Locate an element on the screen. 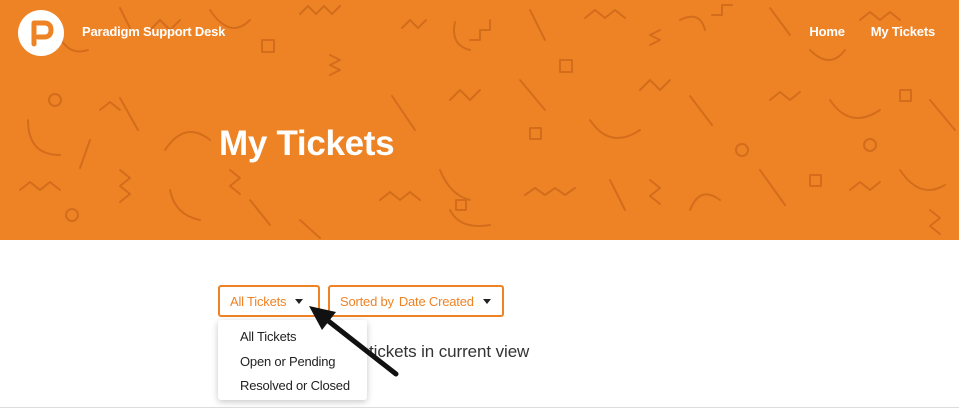  nav-home-link: Home is located at coordinates (827, 31).